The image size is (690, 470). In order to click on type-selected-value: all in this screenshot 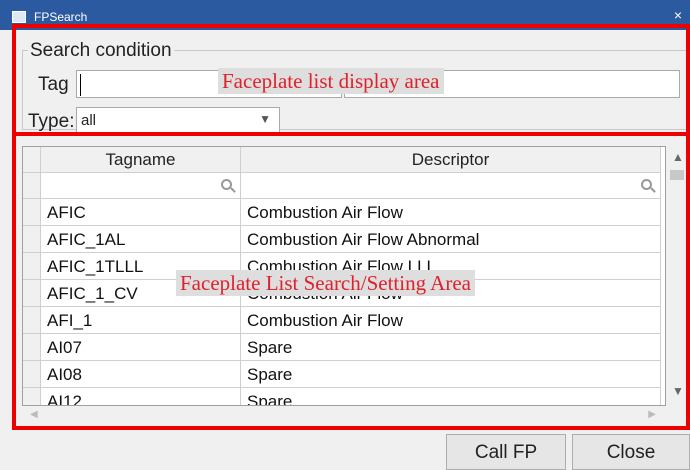, I will do `click(89, 120)`.